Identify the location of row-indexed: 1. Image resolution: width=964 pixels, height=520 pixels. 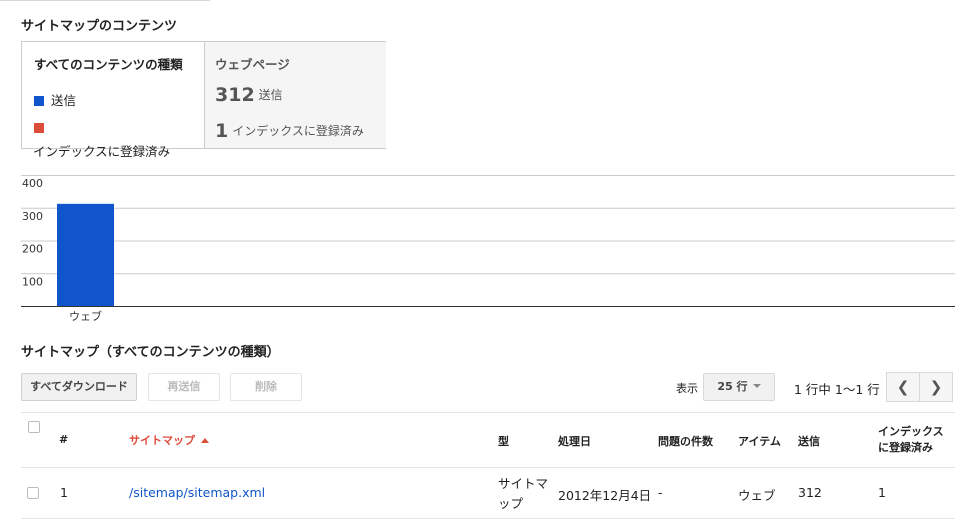
(882, 492).